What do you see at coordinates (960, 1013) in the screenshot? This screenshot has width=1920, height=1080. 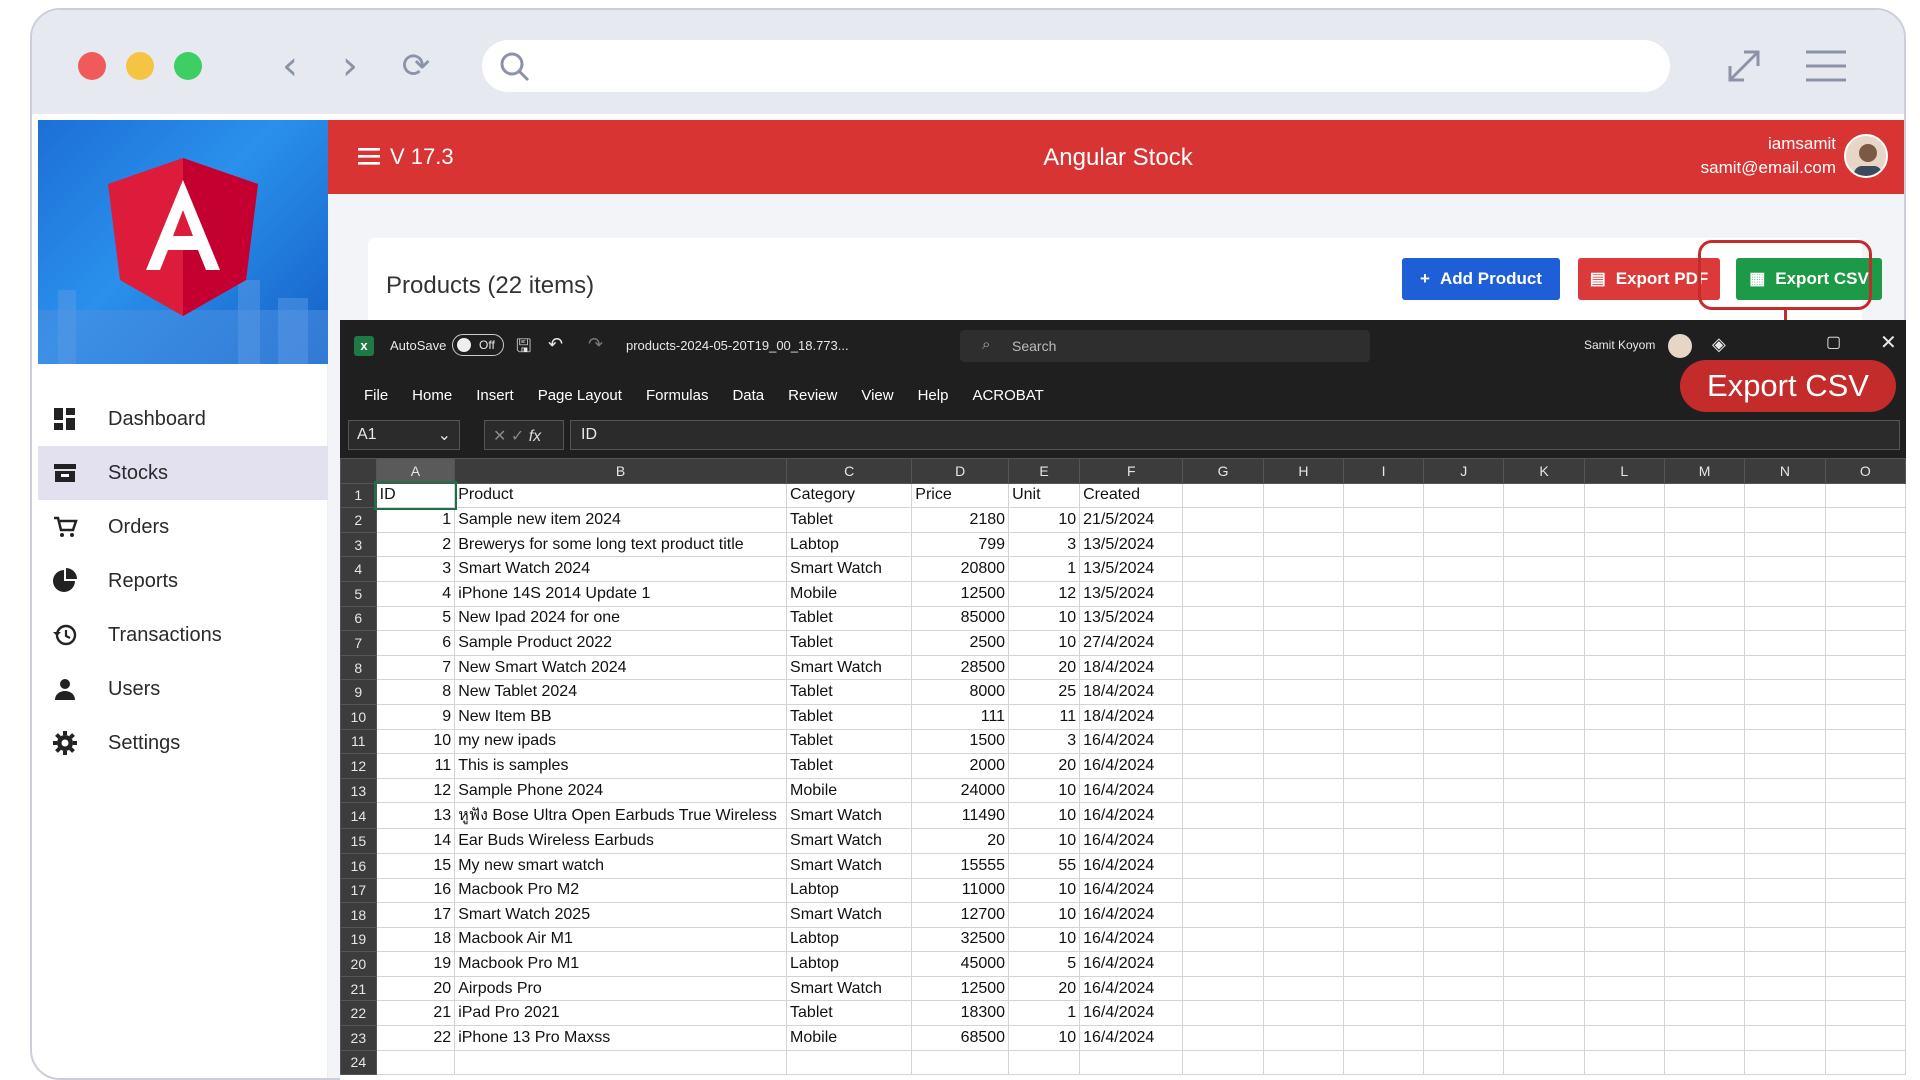 I see `cell: 18300` at bounding box center [960, 1013].